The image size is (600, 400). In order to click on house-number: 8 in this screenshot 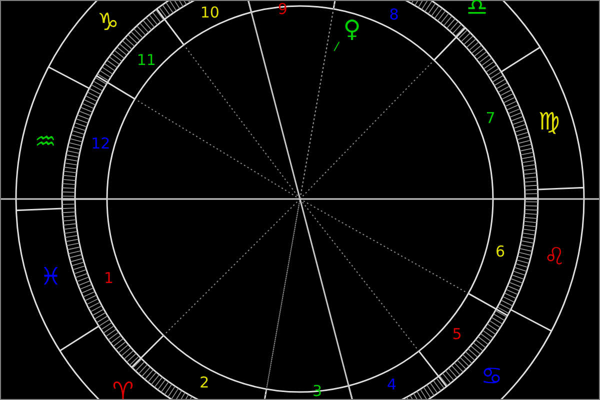, I will do `click(394, 15)`.